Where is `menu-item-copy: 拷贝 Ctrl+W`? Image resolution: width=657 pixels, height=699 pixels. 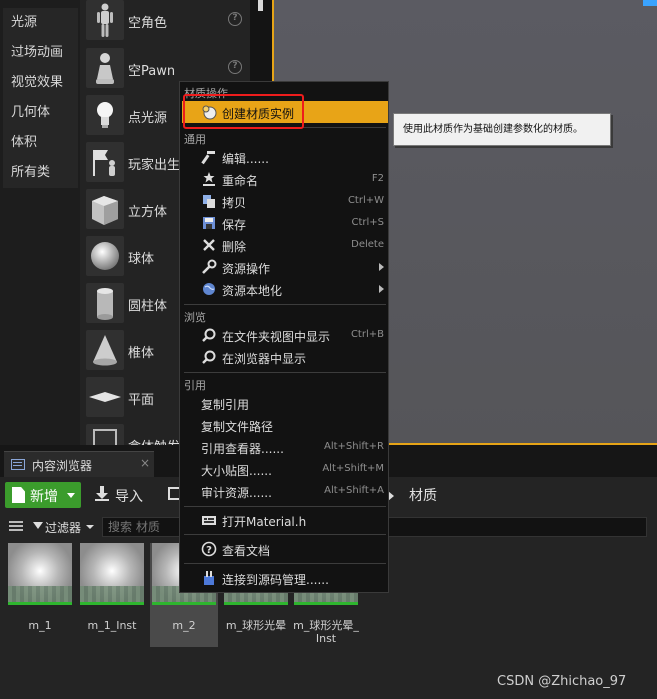
menu-item-copy: 拷贝 Ctrl+W is located at coordinates (285, 201).